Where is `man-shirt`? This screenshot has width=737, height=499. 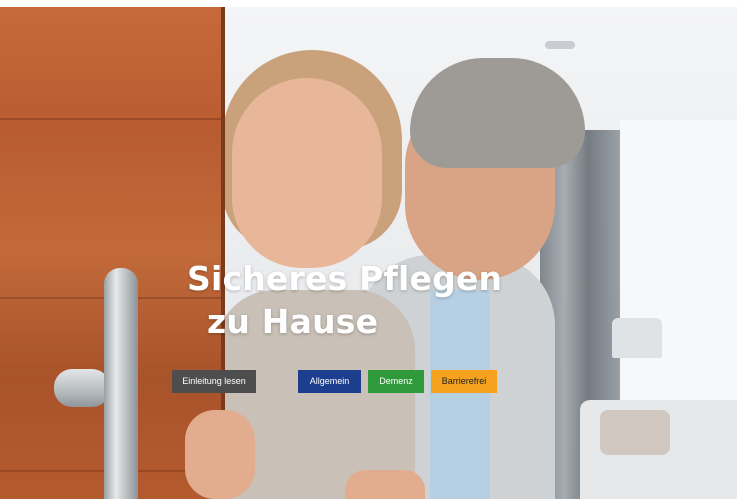
man-shirt is located at coordinates (460, 394).